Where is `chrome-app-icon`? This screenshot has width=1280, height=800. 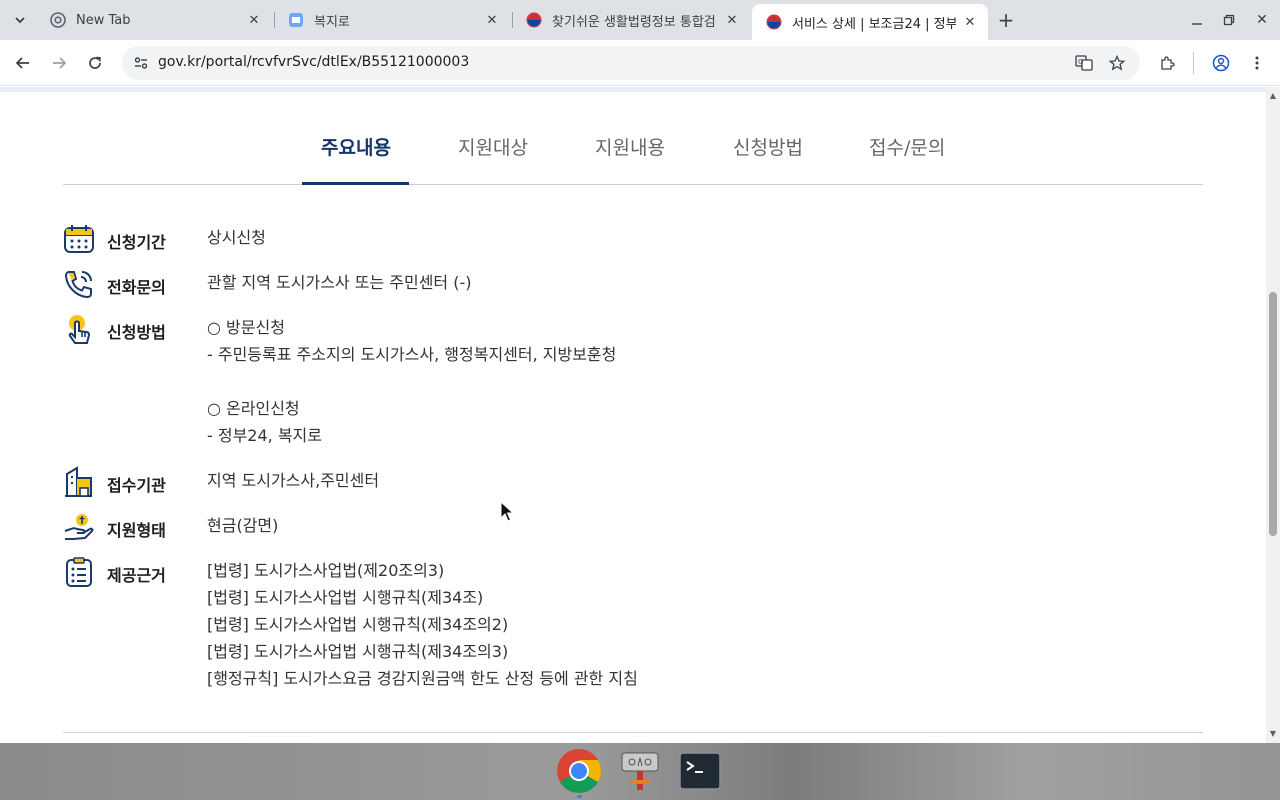 chrome-app-icon is located at coordinates (579, 771).